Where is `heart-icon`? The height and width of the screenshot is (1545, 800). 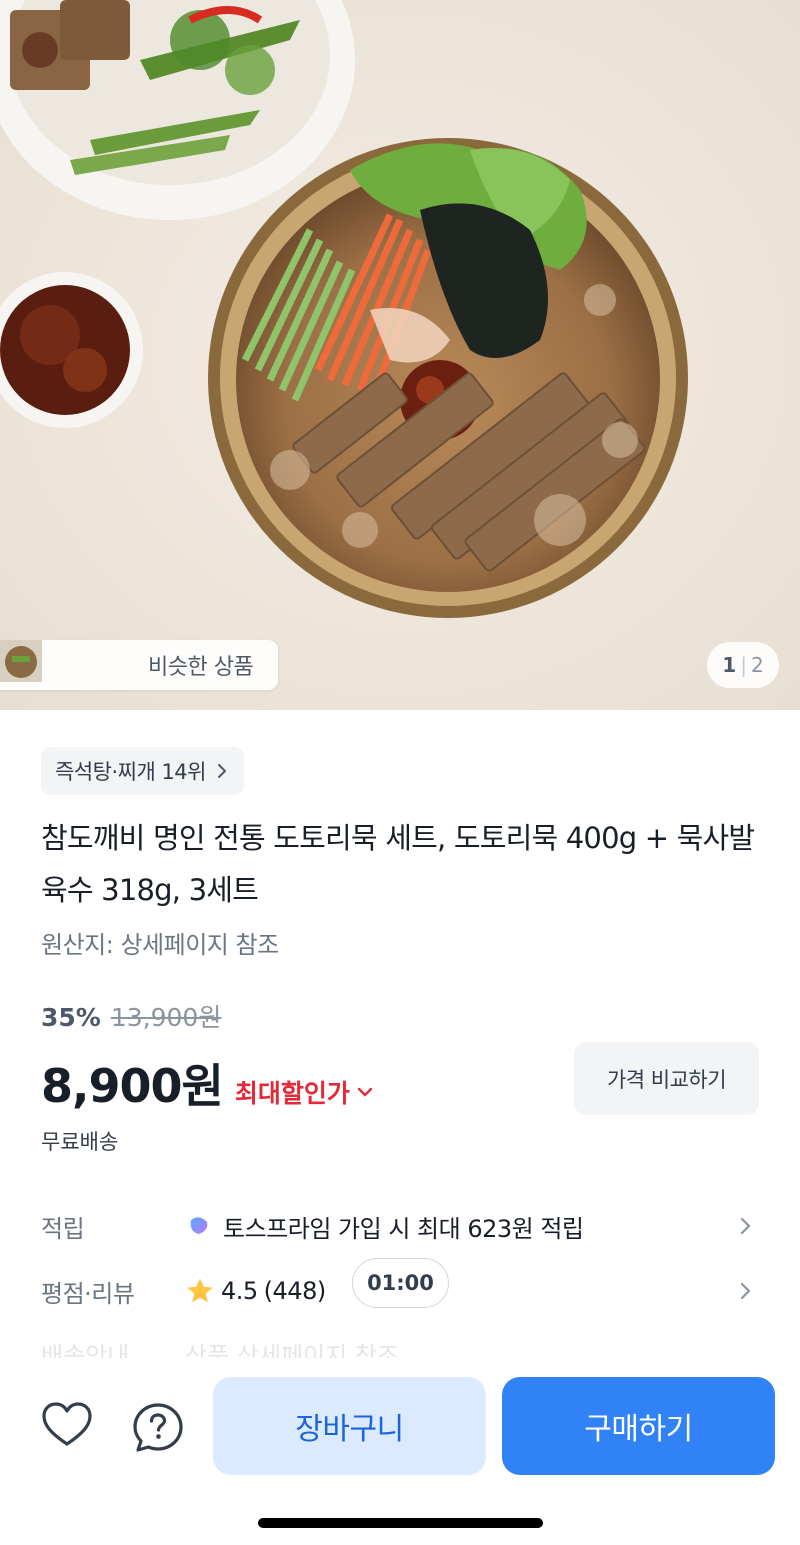 heart-icon is located at coordinates (67, 1424).